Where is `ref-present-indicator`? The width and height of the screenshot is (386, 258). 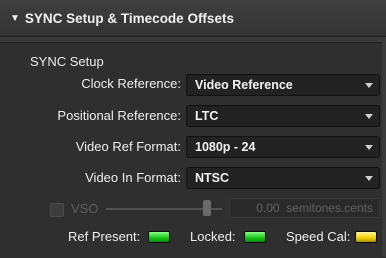
ref-present-indicator is located at coordinates (159, 237).